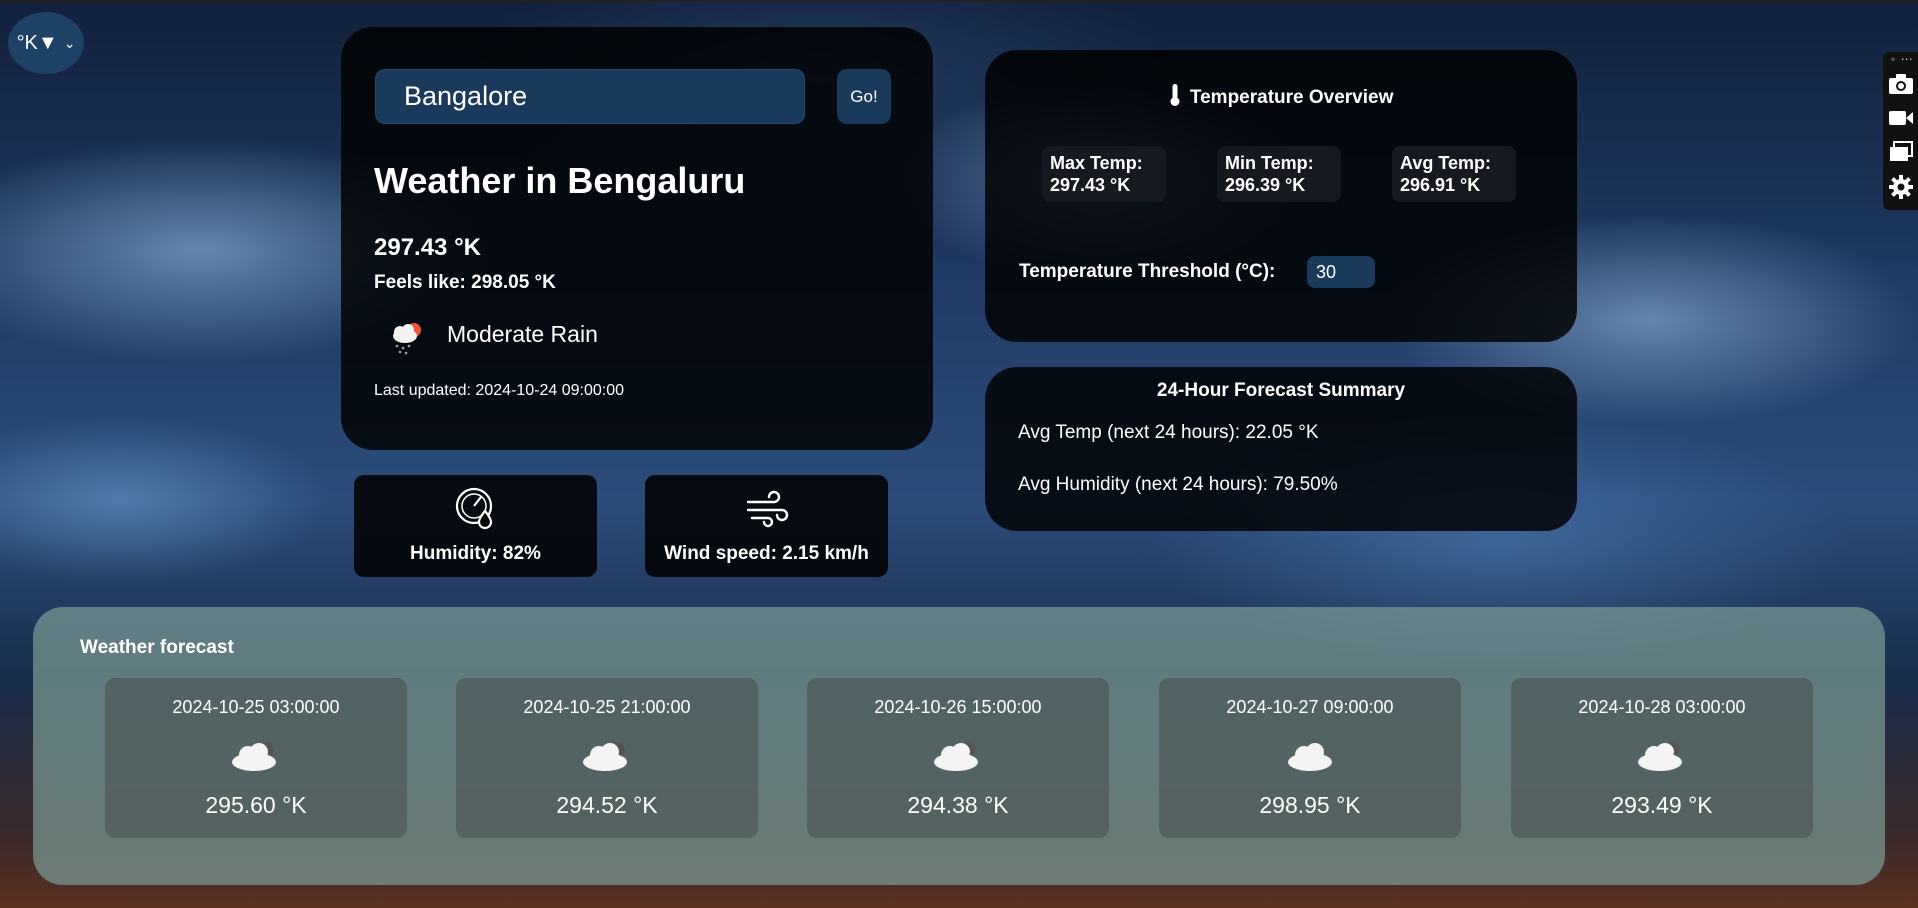  What do you see at coordinates (1175, 95) in the screenshot?
I see `thermometer-icon` at bounding box center [1175, 95].